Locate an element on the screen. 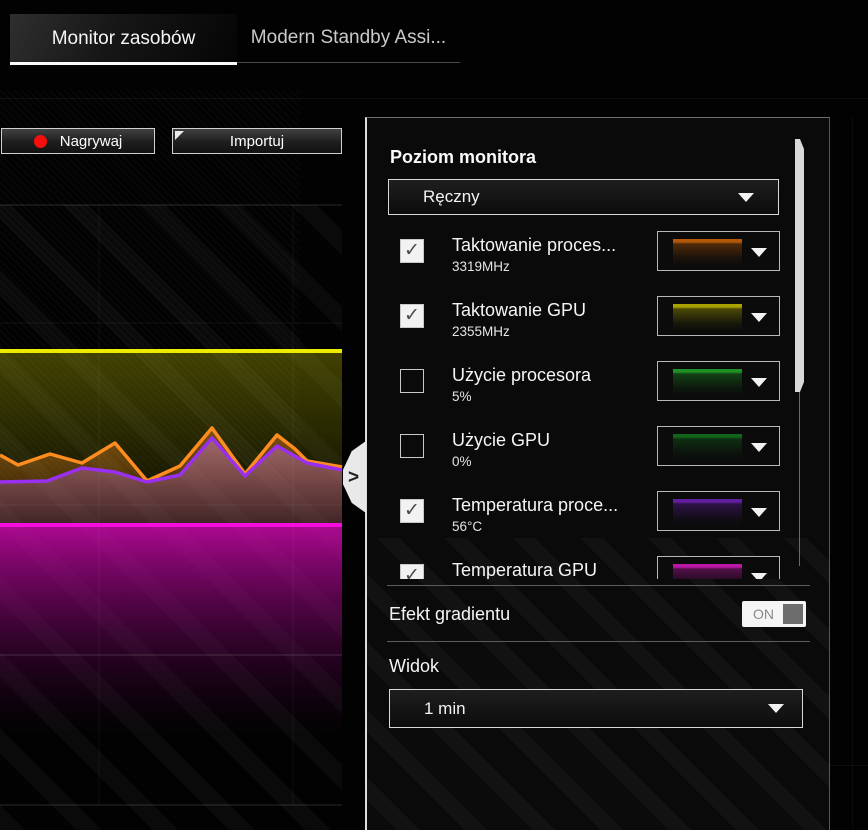  view-value: 1 min is located at coordinates (445, 708).